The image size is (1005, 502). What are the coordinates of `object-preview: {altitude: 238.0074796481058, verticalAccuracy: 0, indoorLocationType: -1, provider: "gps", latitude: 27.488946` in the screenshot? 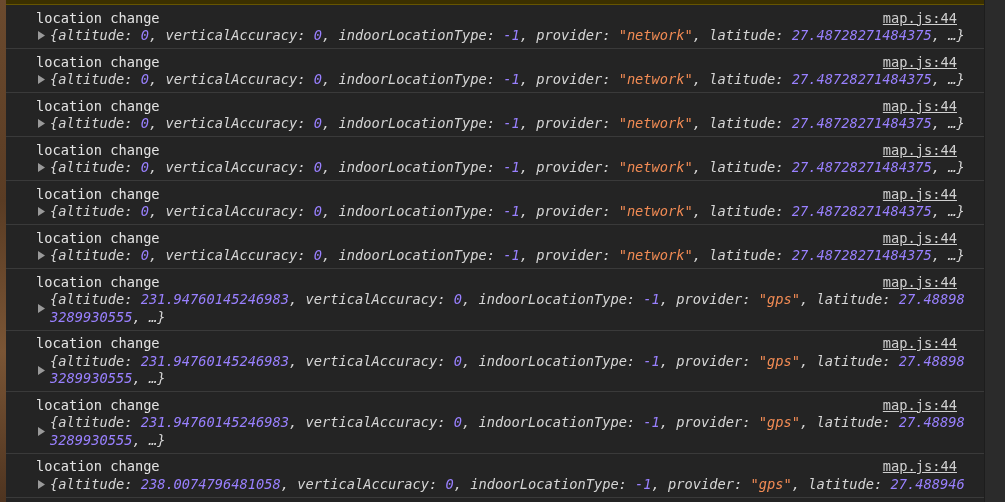 It's located at (507, 484).